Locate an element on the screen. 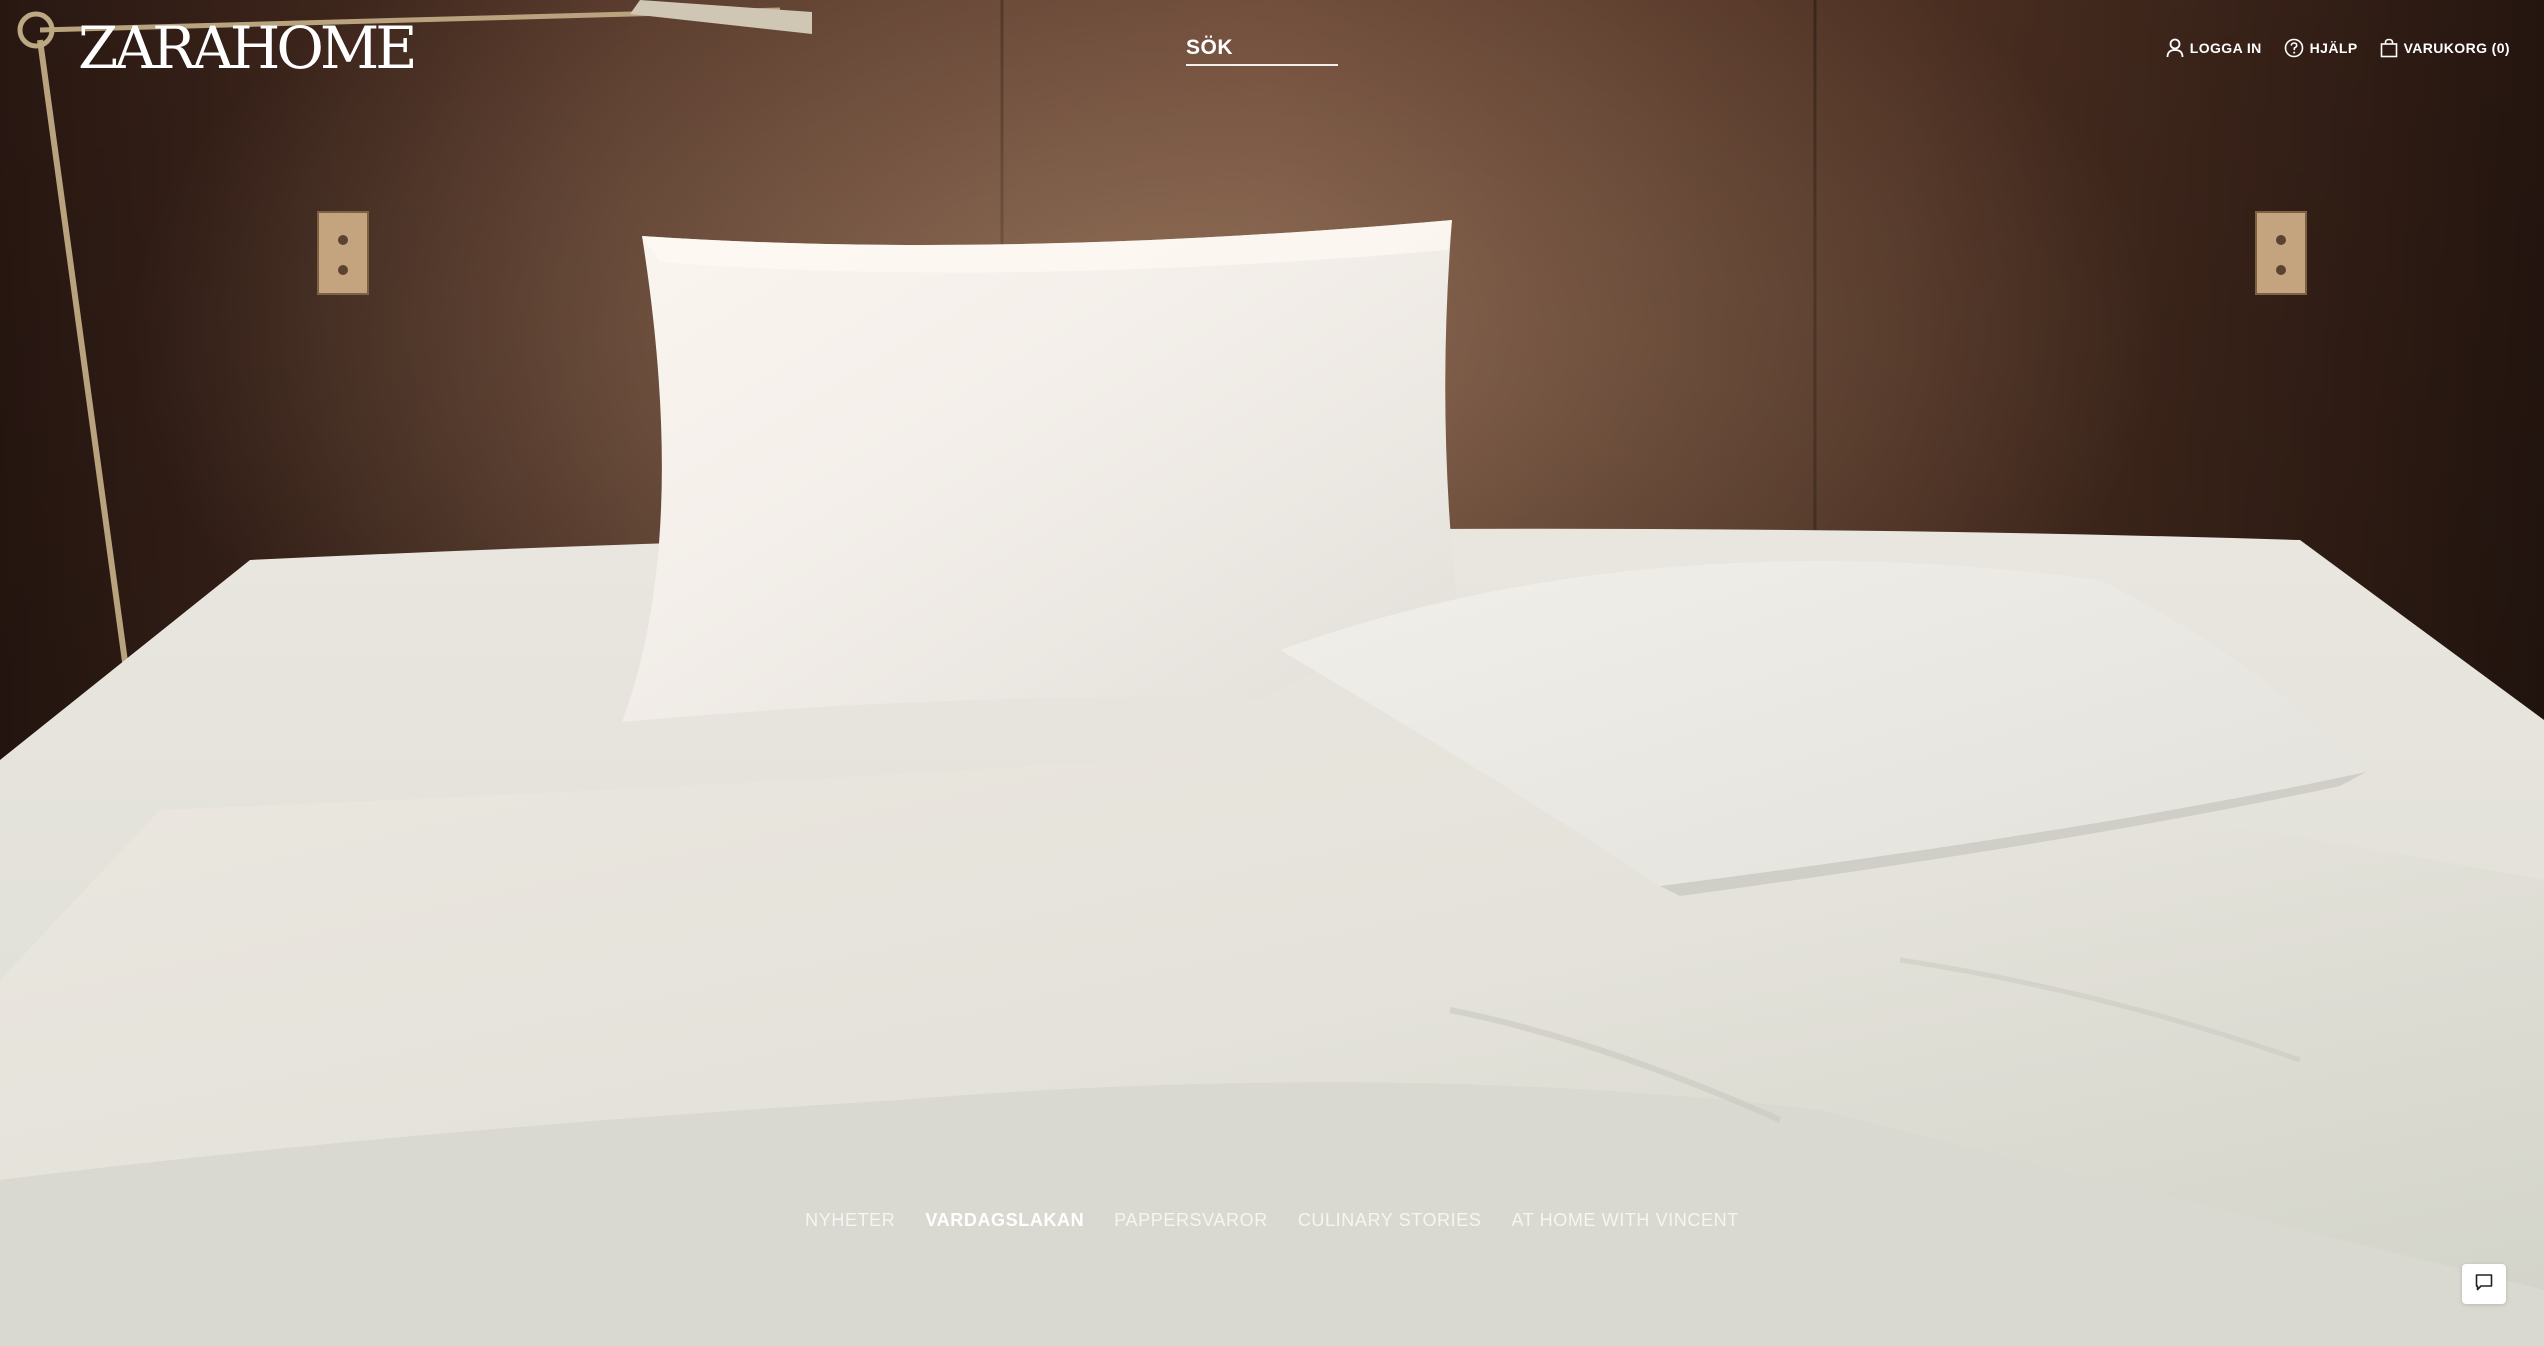 Image resolution: width=2544 pixels, height=1346 pixels. cart-link: VARUKORG (0) is located at coordinates (2445, 48).